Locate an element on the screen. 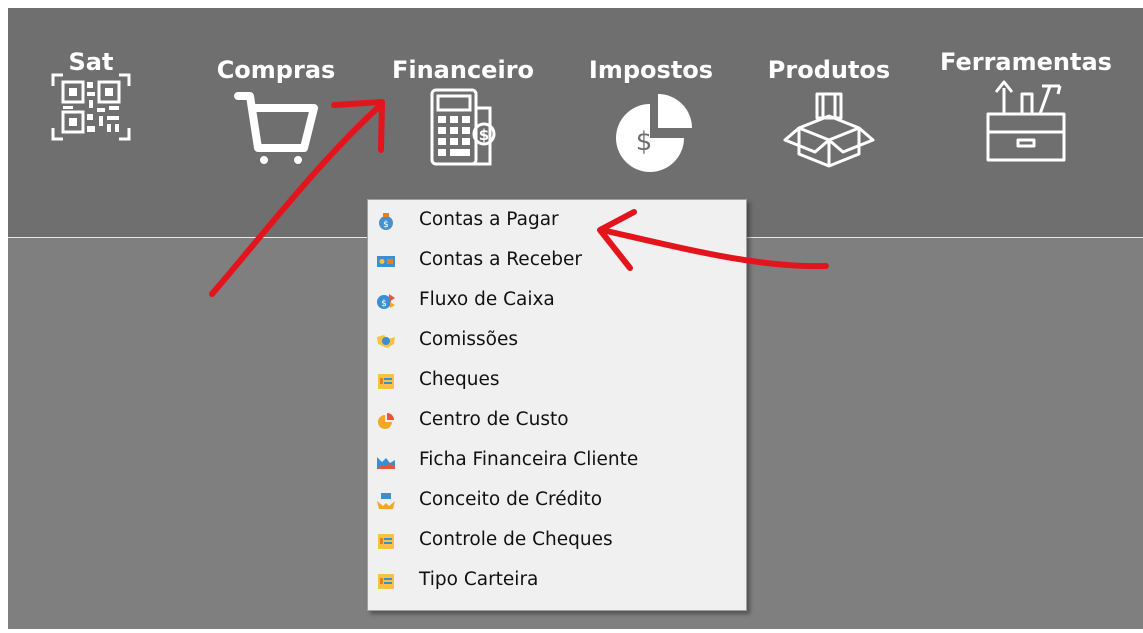  menu-item-label: Controle de Cheques is located at coordinates (516, 539).